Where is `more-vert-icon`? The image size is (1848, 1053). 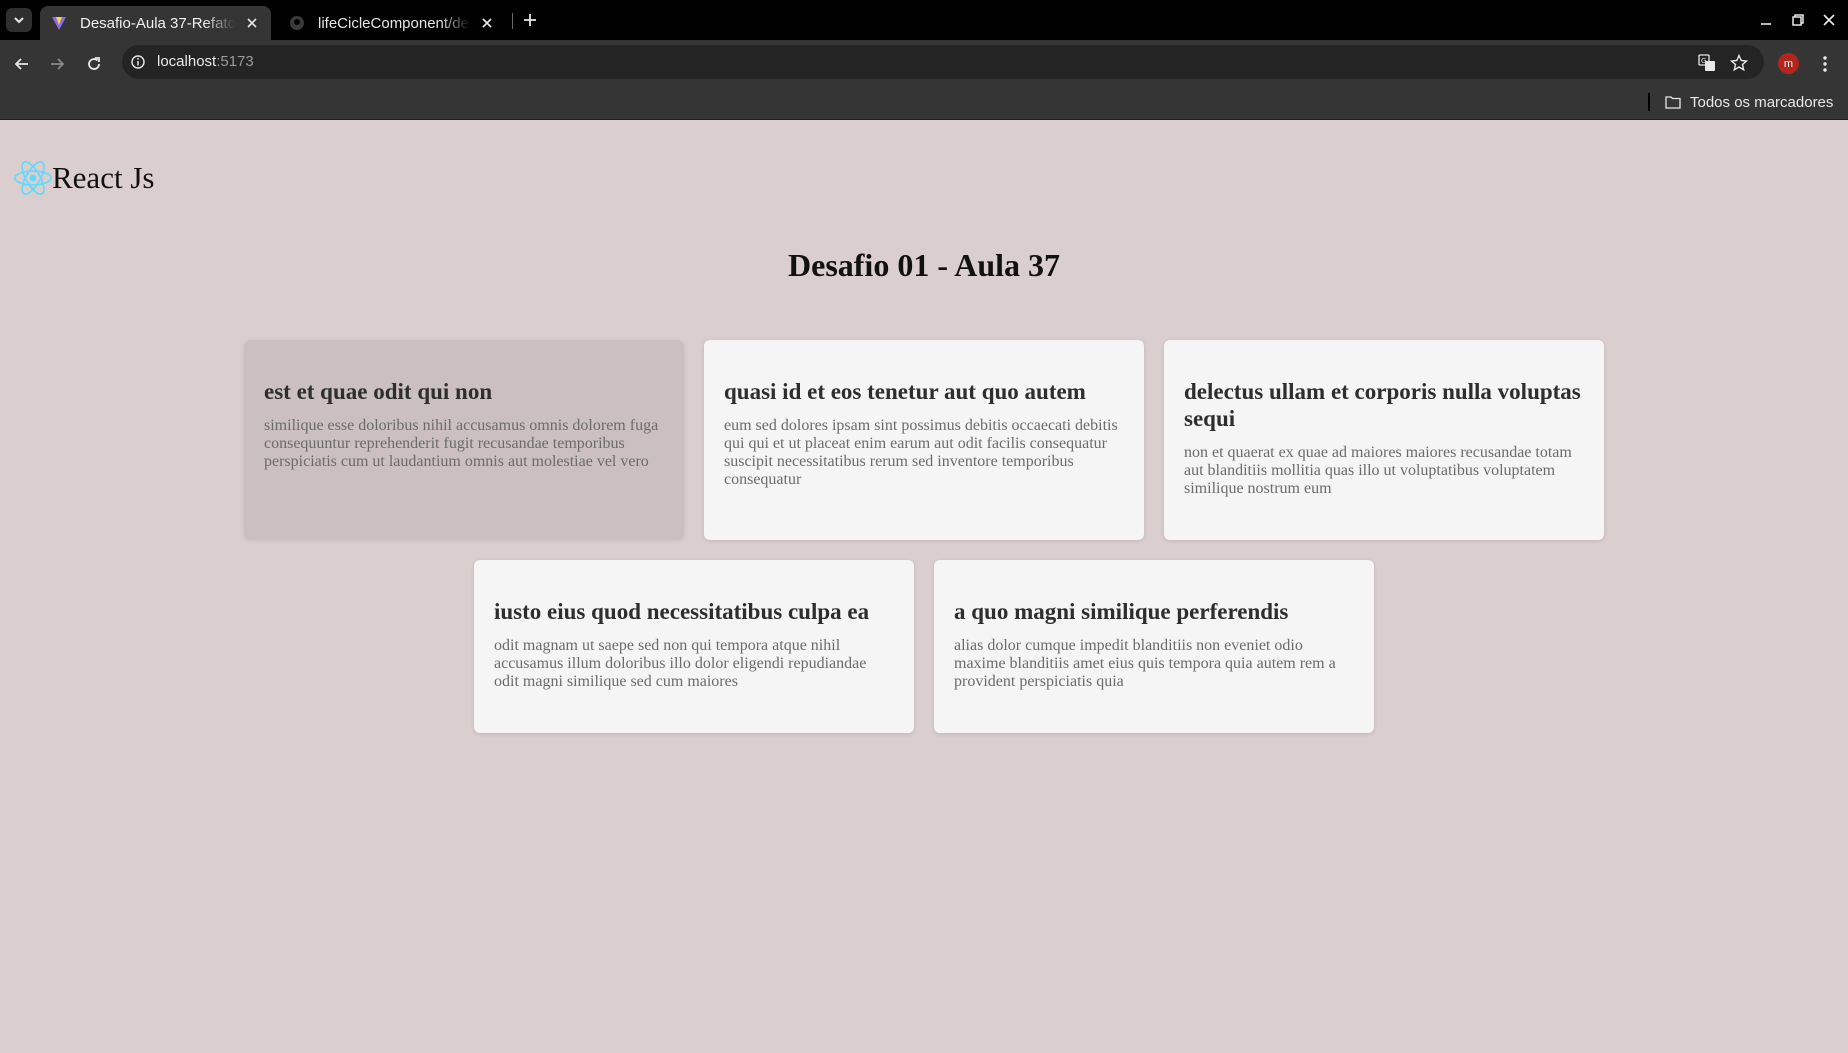
more-vert-icon is located at coordinates (1825, 64).